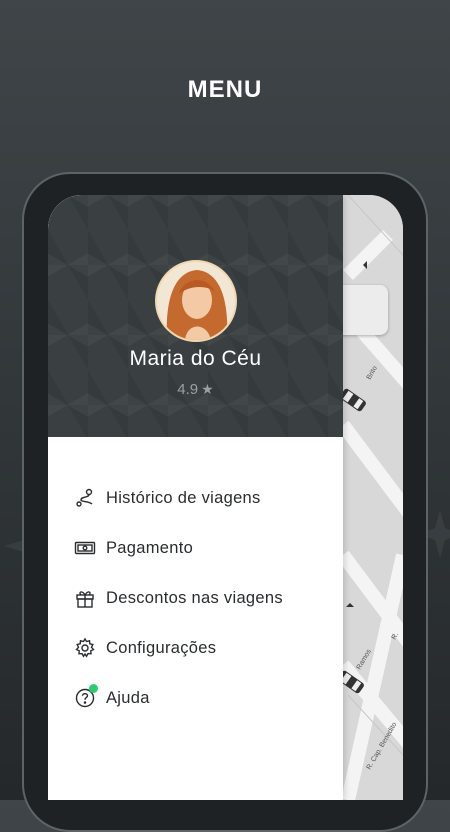 The width and height of the screenshot is (450, 832). I want to click on menu-item-label: Descontos nas viagens, so click(194, 597).